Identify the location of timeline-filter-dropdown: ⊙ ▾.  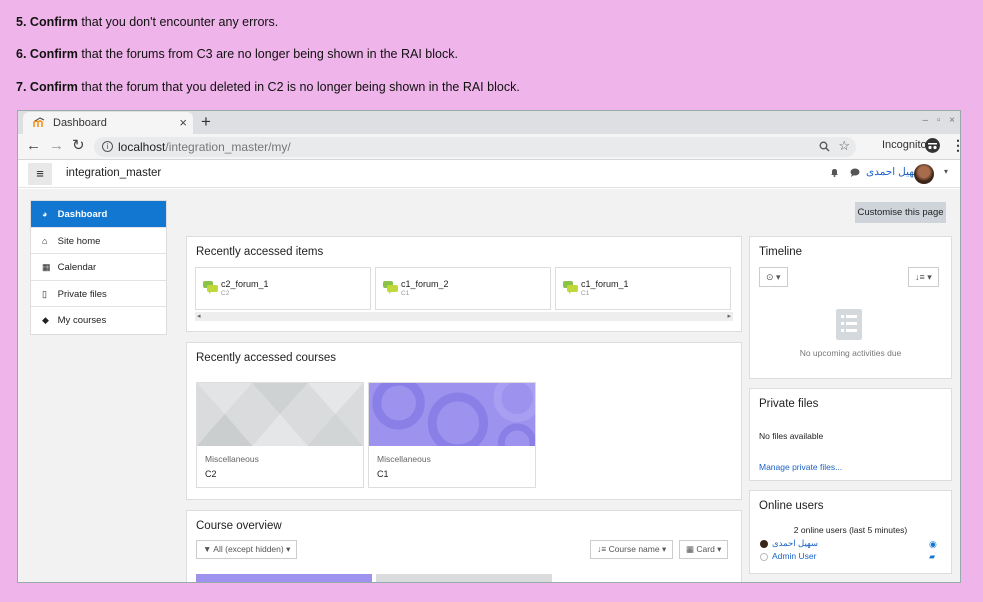
(773, 277).